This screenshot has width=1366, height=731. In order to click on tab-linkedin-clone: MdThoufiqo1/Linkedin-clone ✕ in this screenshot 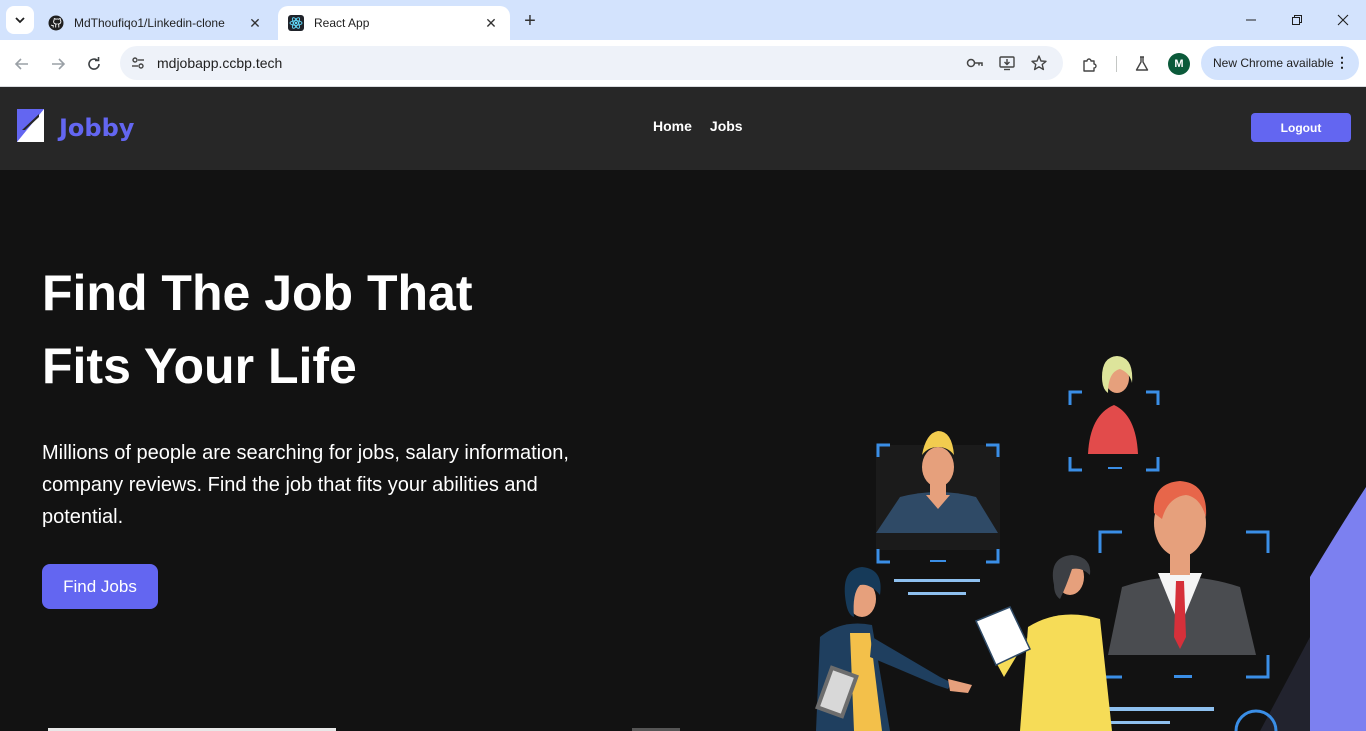, I will do `click(156, 23)`.